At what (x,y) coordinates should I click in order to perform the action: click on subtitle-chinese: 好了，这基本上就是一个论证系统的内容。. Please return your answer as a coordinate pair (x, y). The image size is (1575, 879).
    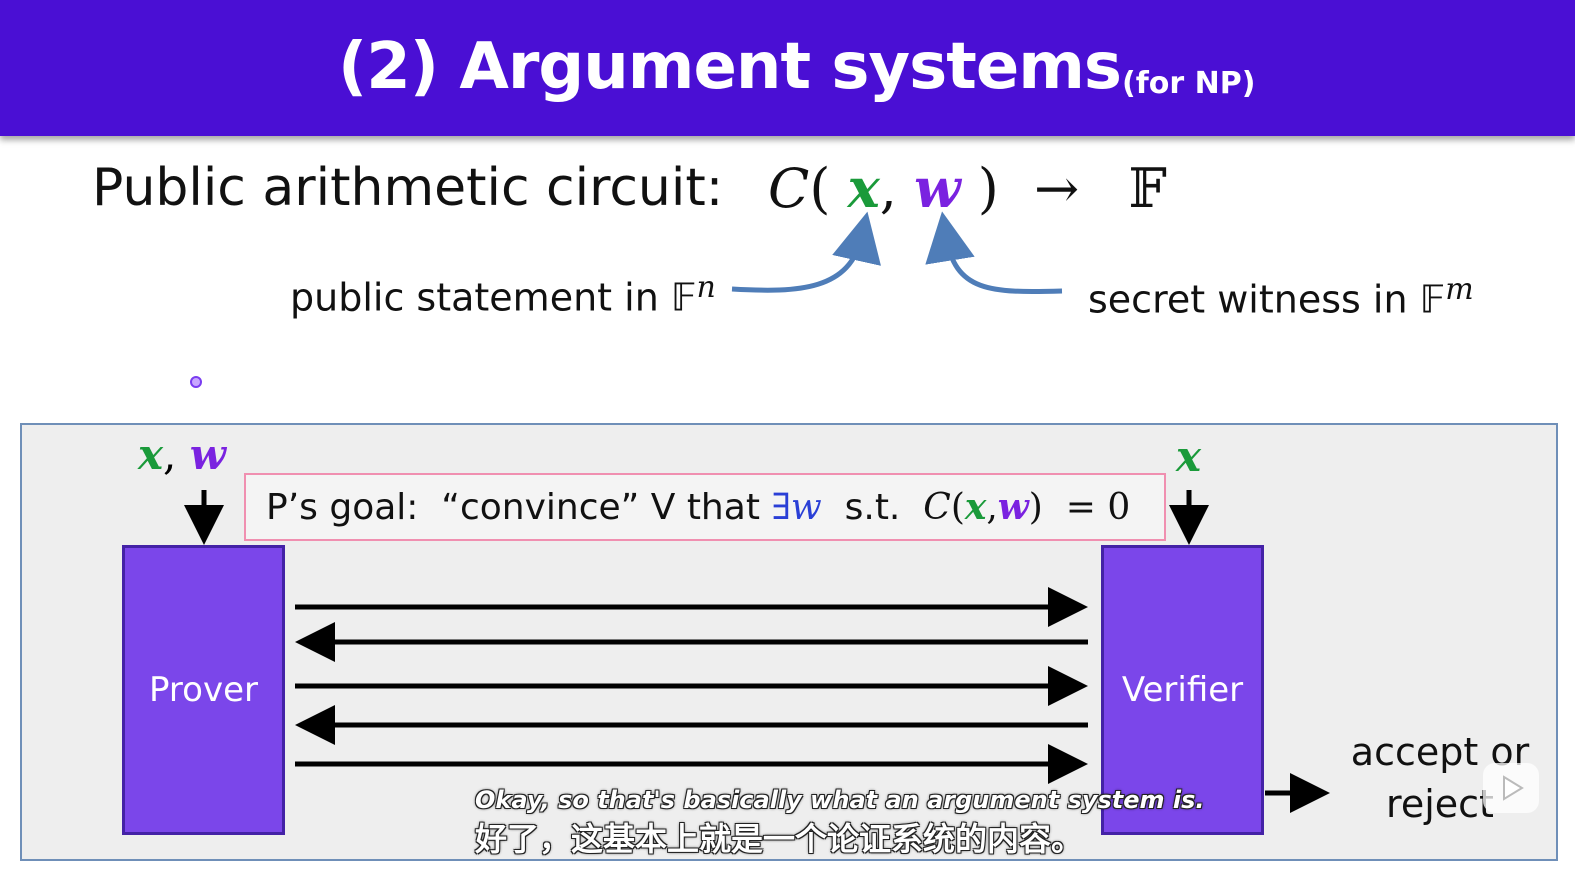
    Looking at the image, I should click on (779, 839).